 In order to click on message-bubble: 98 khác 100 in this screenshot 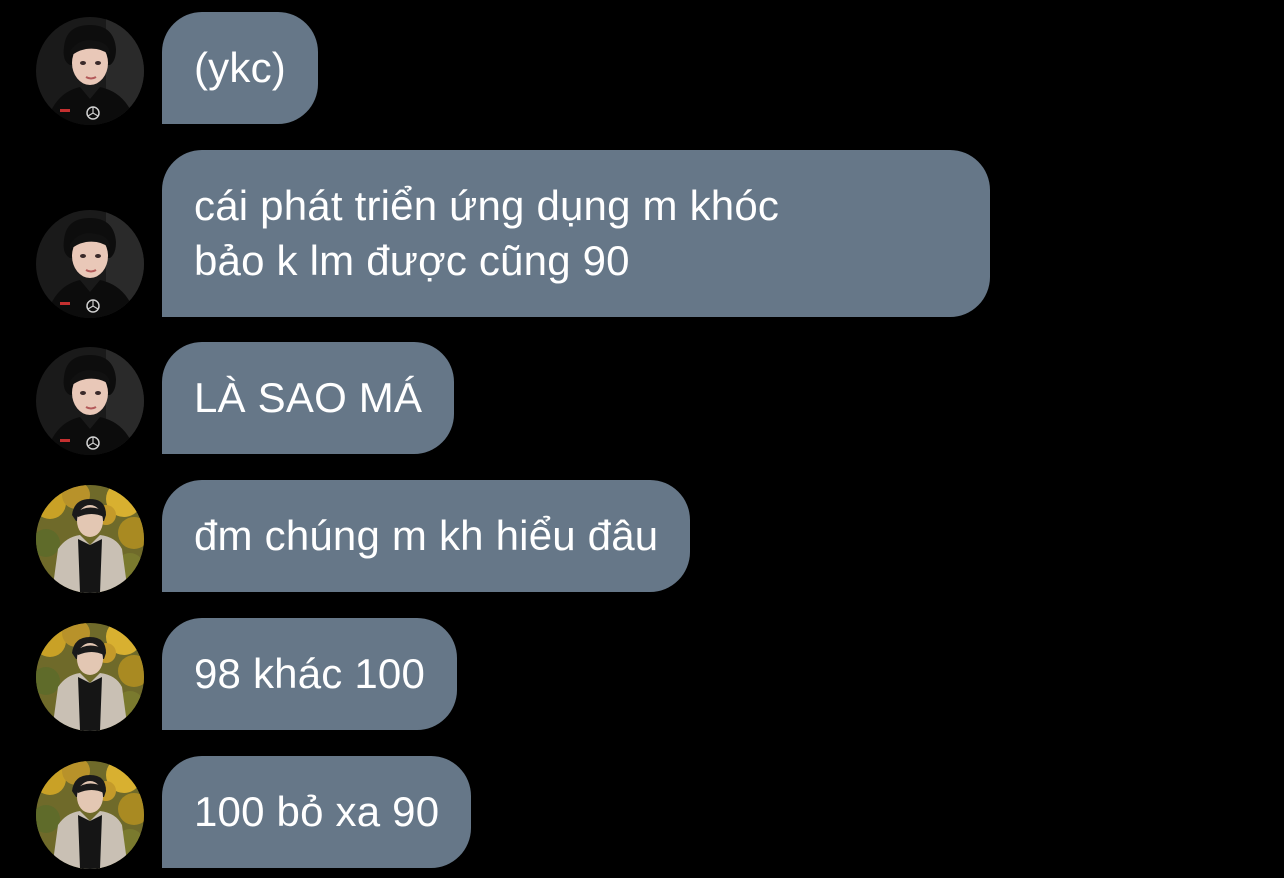, I will do `click(310, 674)`.